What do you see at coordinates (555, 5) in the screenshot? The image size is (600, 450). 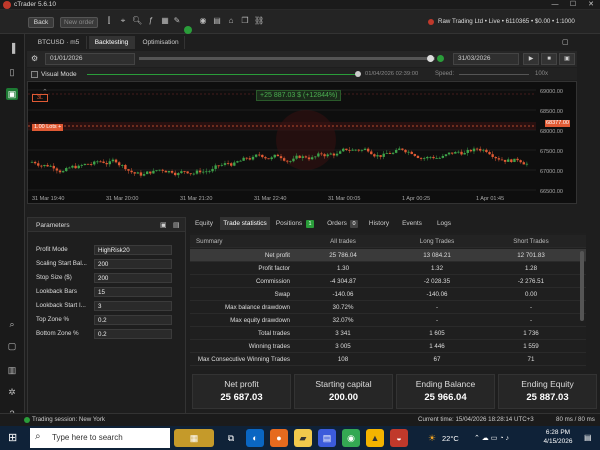 I see `minimize-button: —` at bounding box center [555, 5].